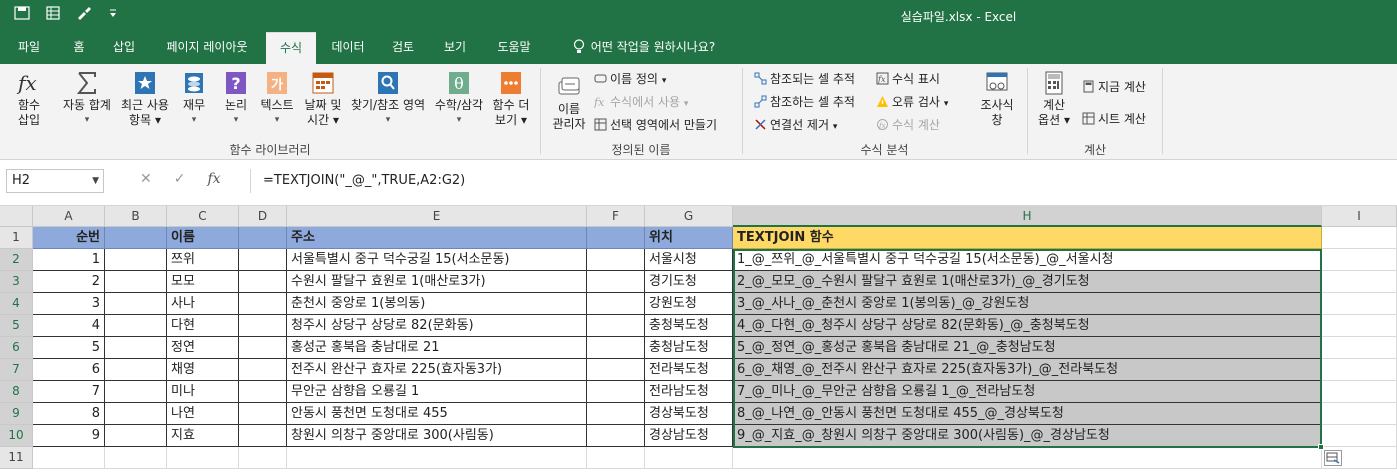 This screenshot has width=1397, height=473. I want to click on cell-number: 8, so click(69, 414).